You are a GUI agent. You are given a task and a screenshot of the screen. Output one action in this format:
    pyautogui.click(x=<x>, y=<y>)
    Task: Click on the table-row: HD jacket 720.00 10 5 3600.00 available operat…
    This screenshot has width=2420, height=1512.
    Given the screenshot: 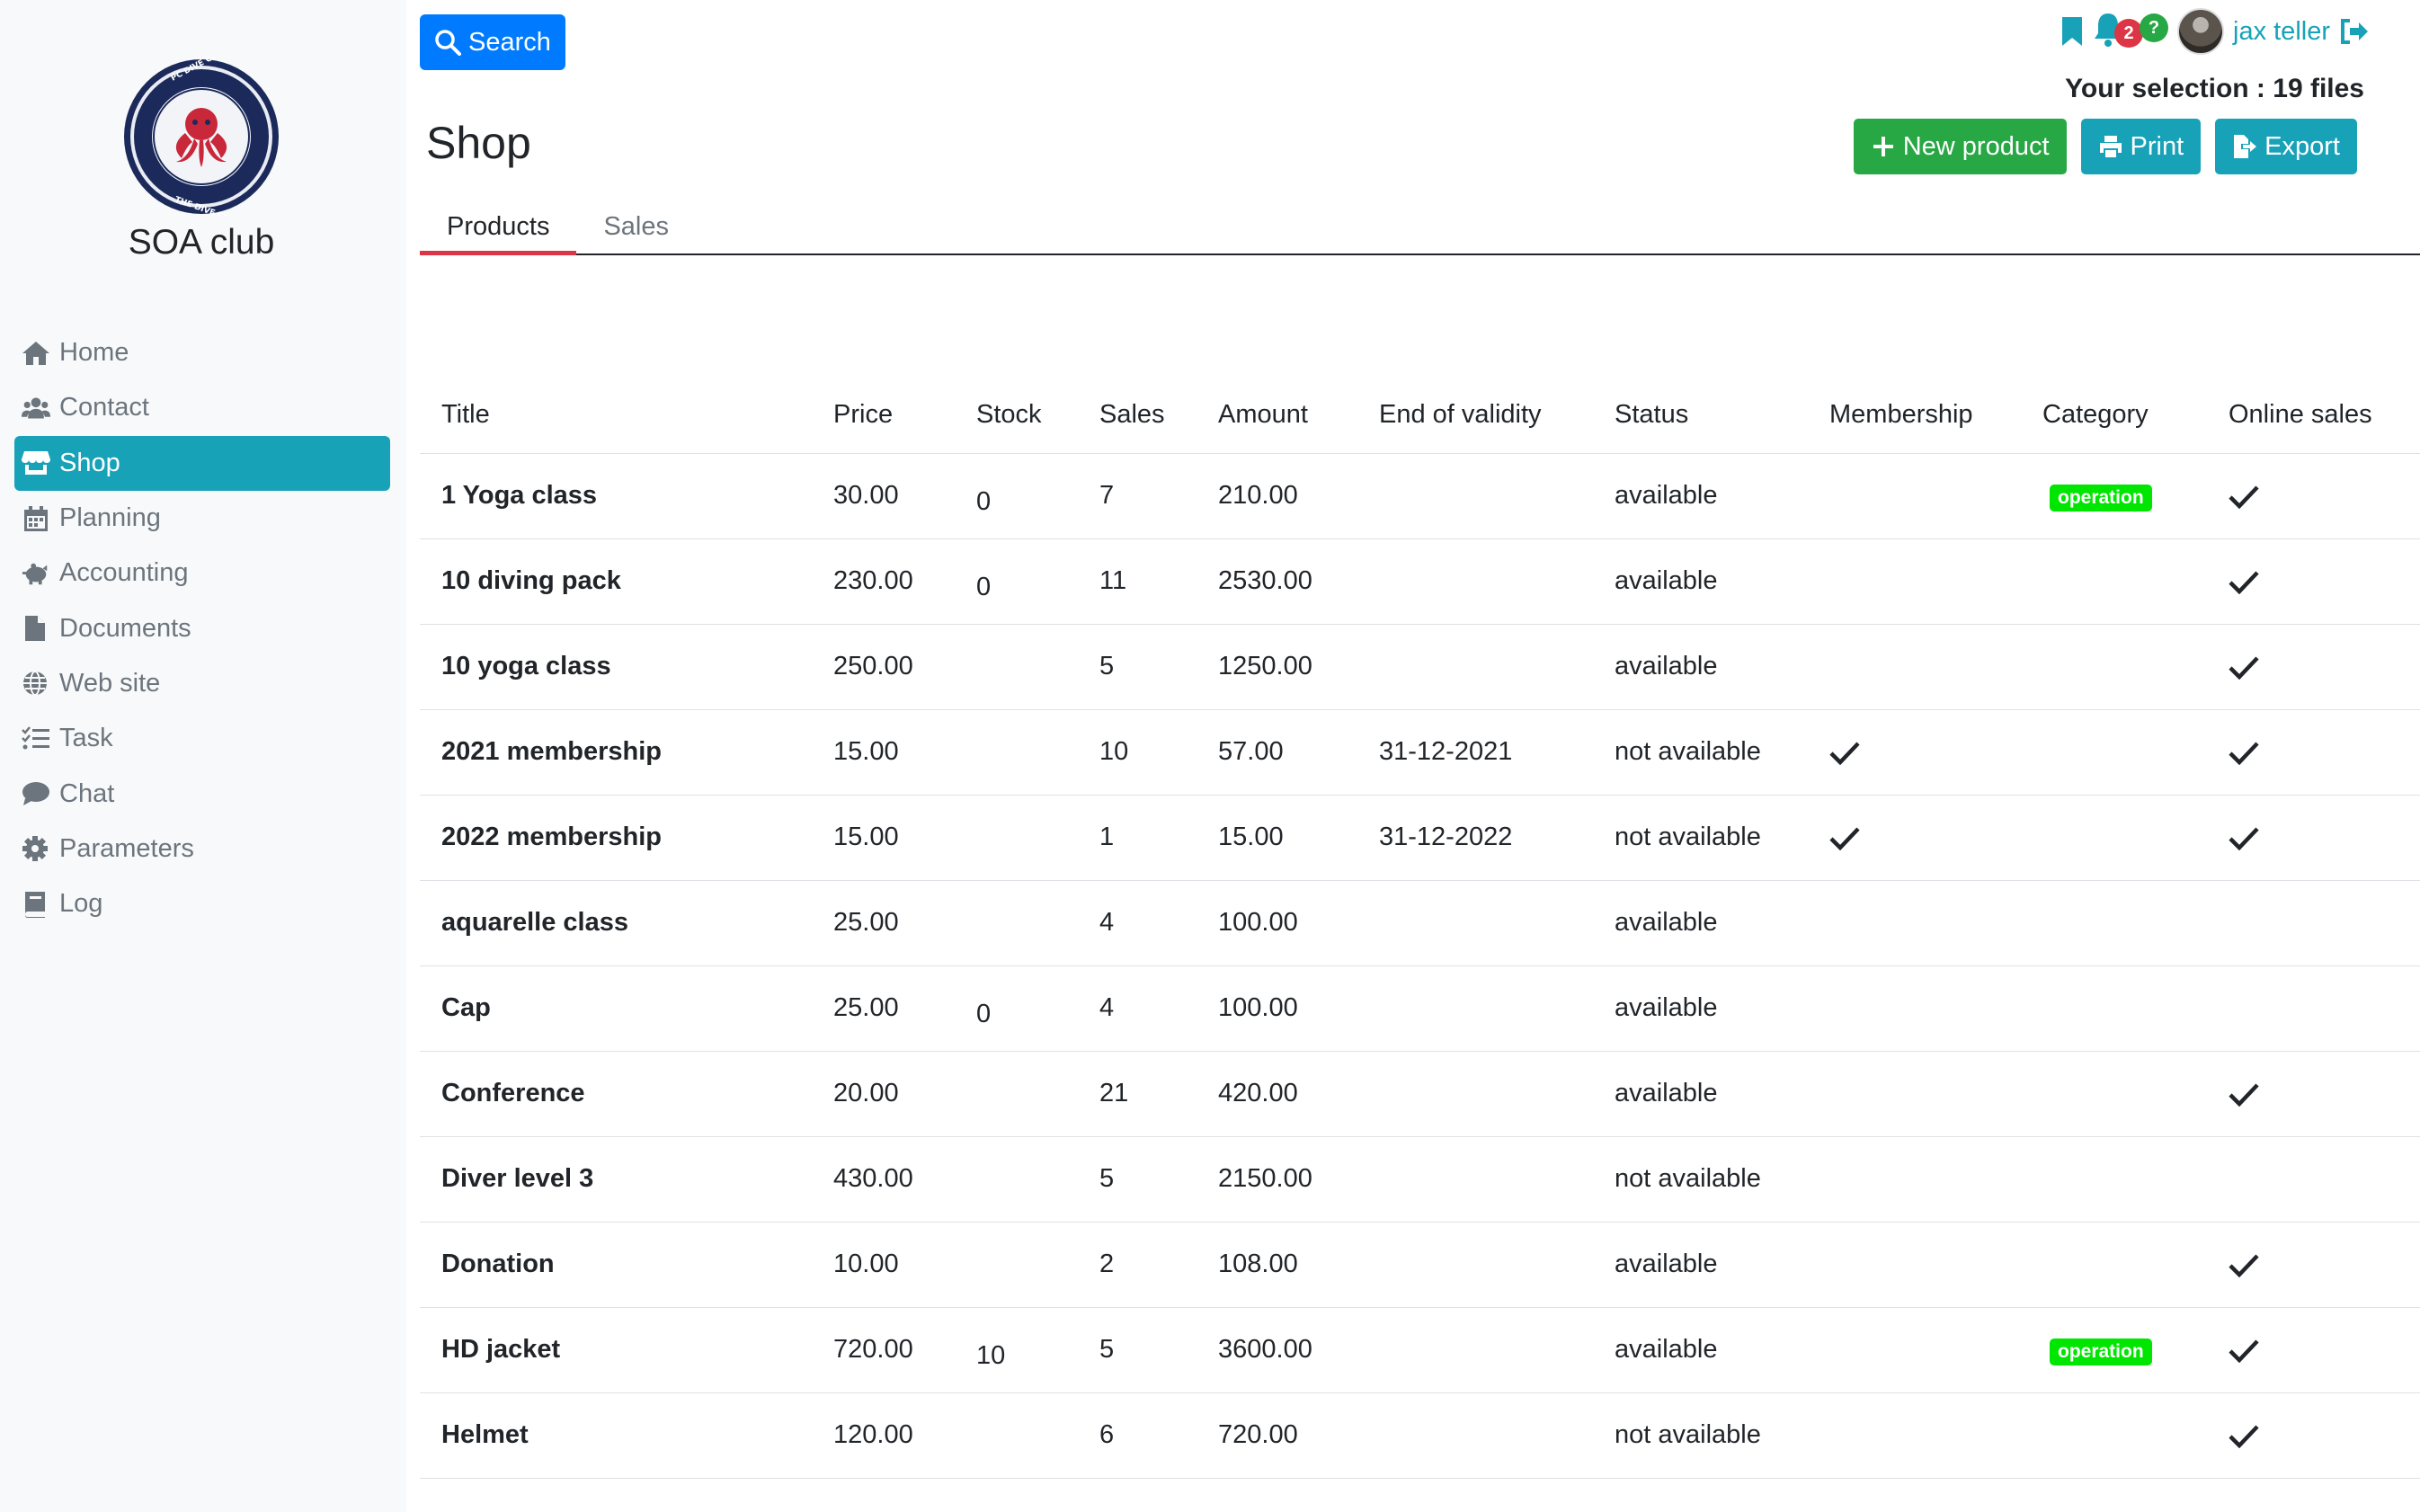 What is the action you would take?
    pyautogui.click(x=1420, y=1350)
    